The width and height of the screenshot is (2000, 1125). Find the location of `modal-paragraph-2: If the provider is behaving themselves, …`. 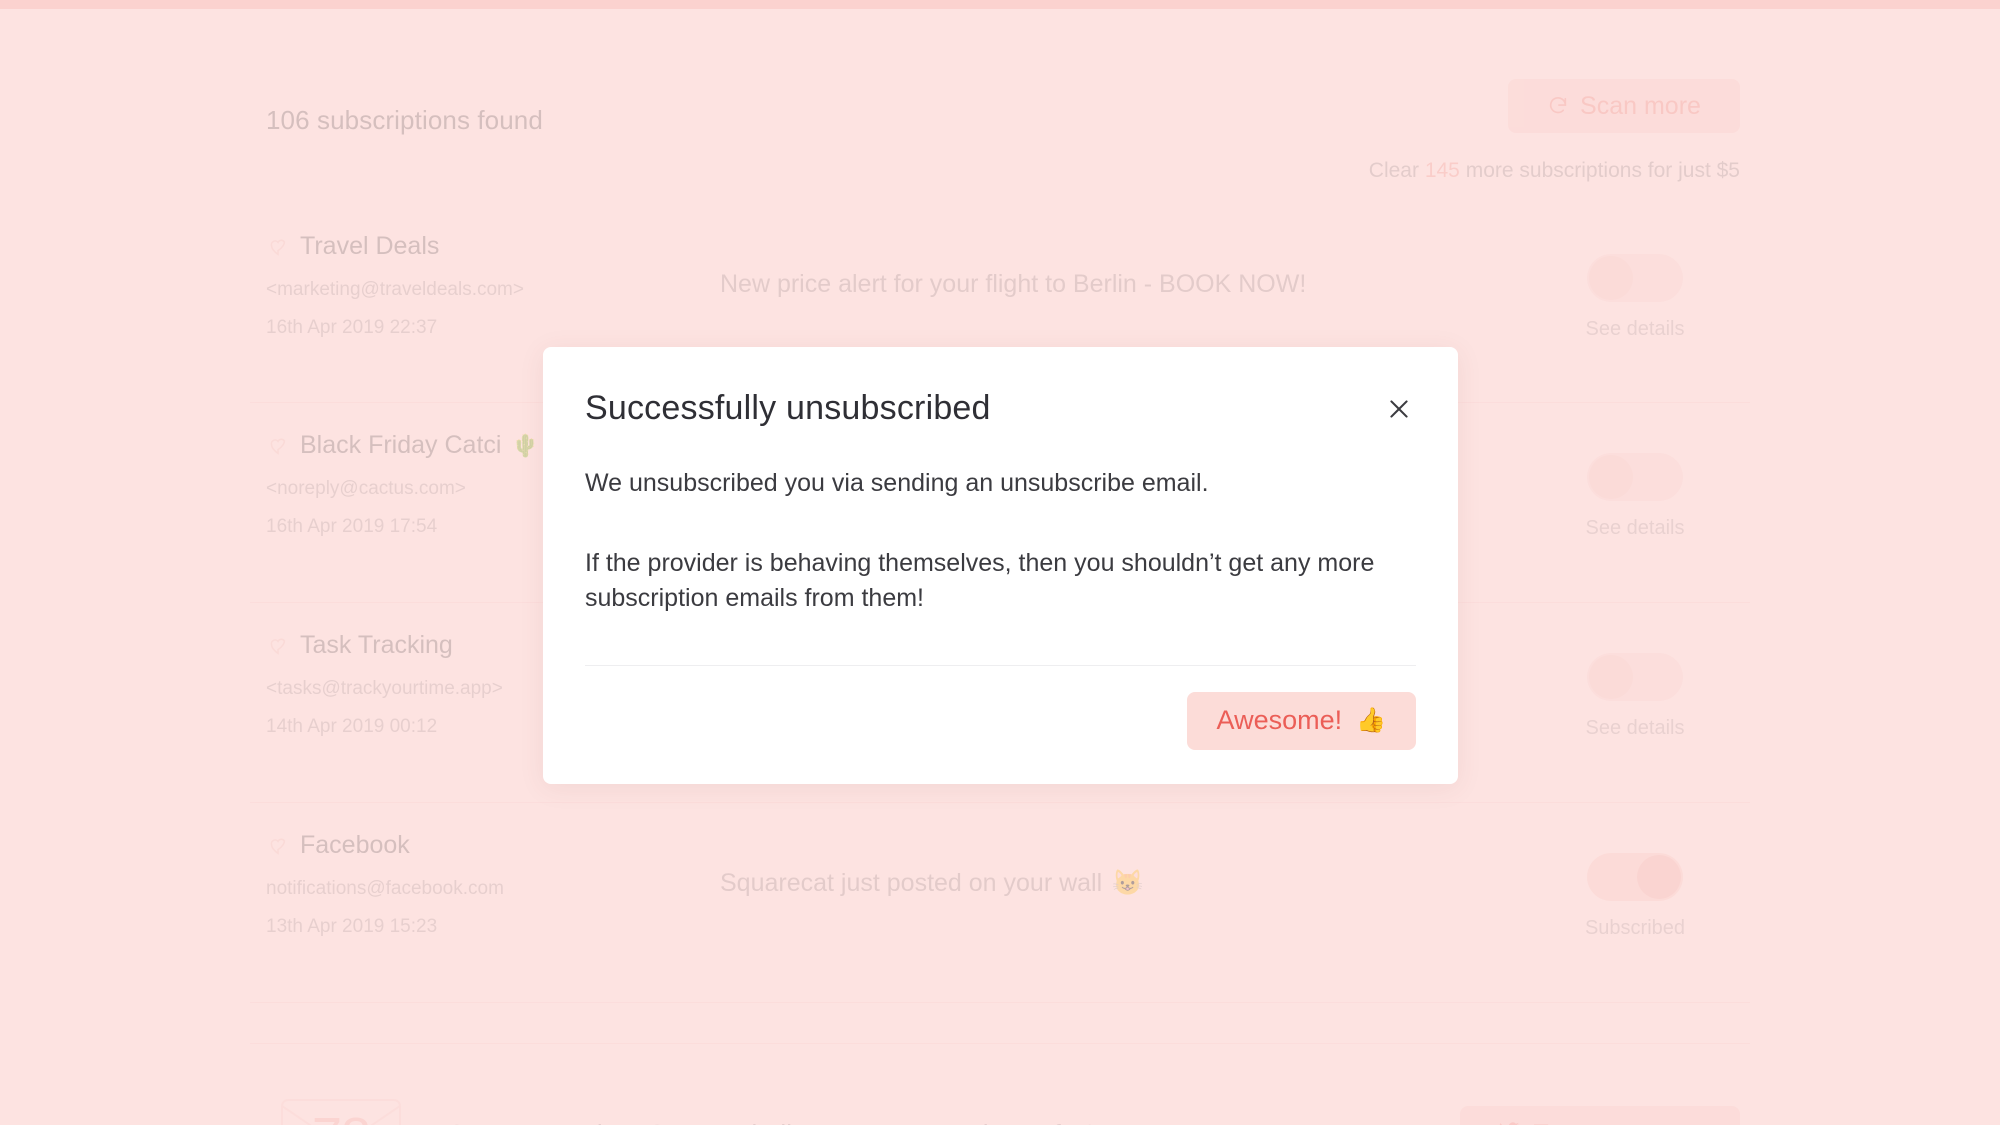

modal-paragraph-2: If the provider is behaving themselves, … is located at coordinates (980, 580).